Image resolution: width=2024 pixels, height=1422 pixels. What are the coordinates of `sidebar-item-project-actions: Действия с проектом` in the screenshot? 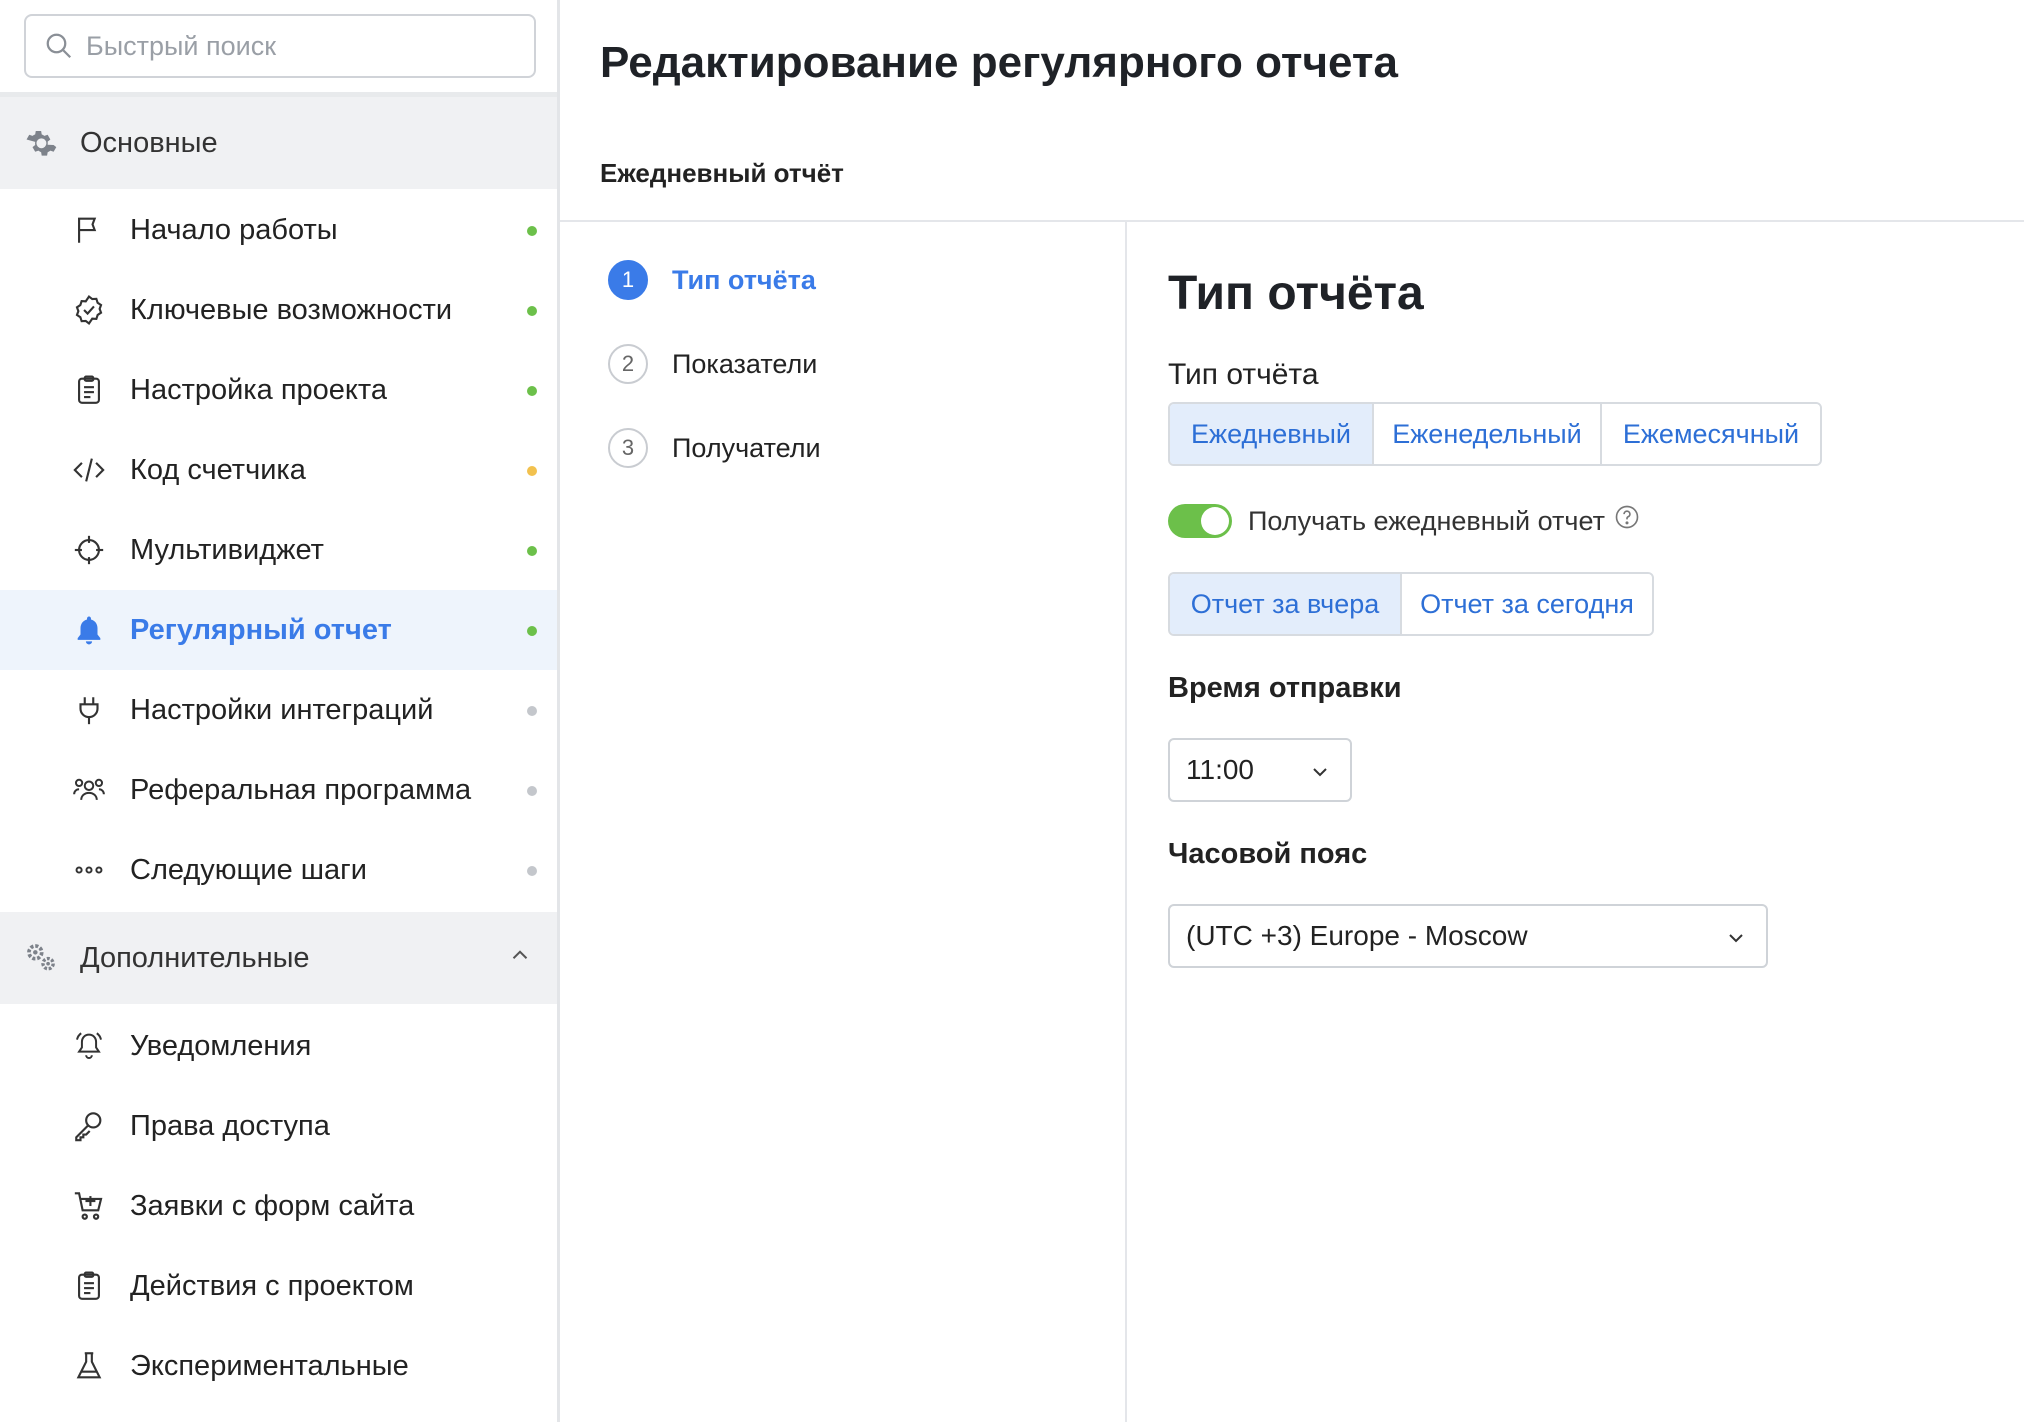 It's located at (278, 1286).